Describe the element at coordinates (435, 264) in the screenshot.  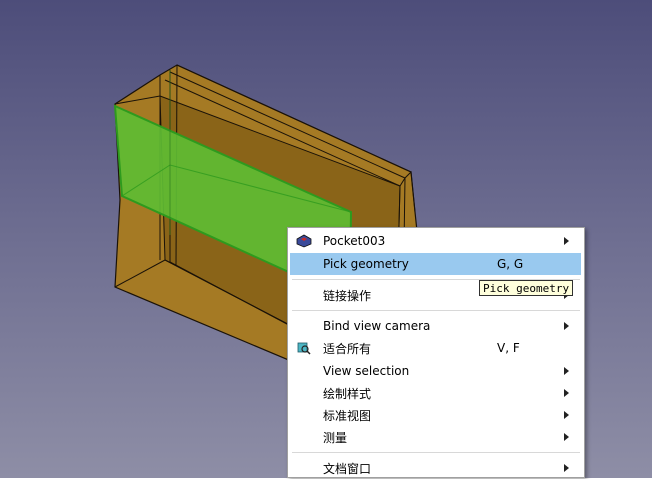
I see `menu-item-pick-geometry: Pick geometry G, G` at that location.